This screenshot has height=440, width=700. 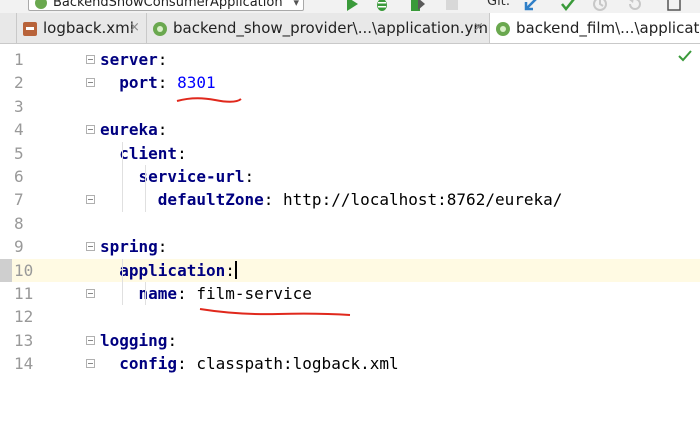 I want to click on code-text: application:, so click(x=168, y=270).